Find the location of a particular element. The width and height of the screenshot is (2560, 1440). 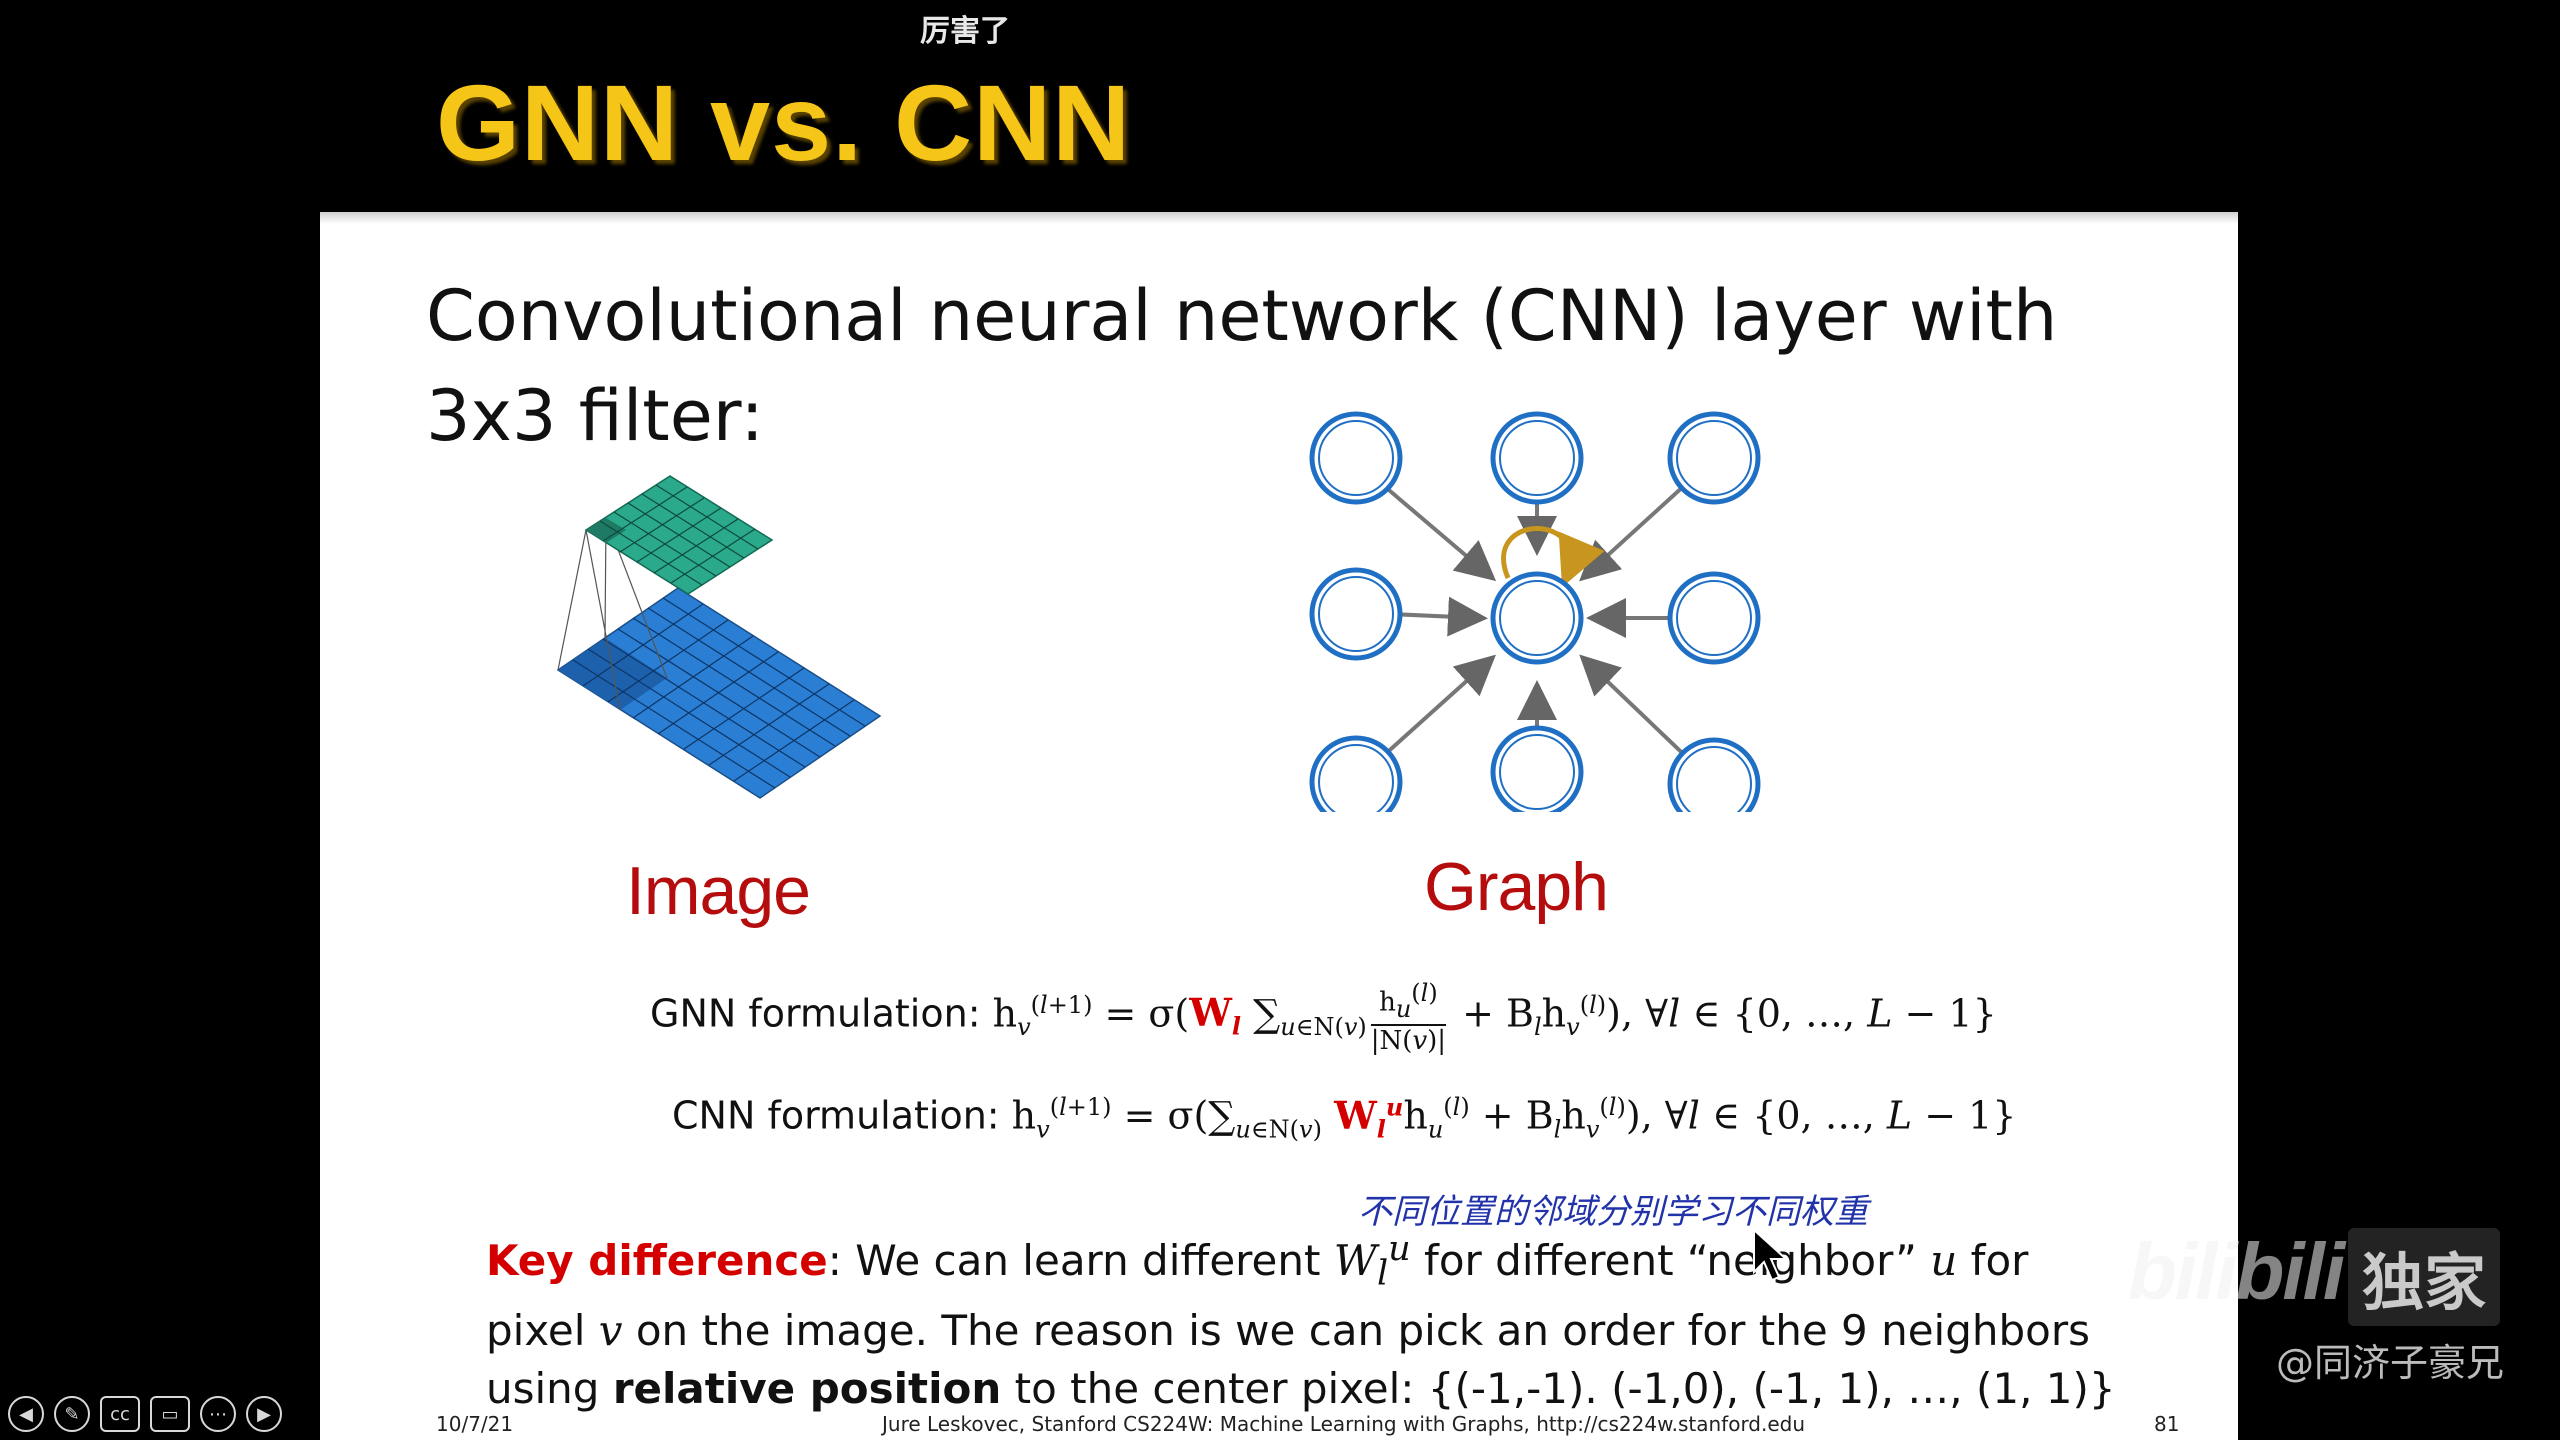

pen-icon: ✎ is located at coordinates (72, 1414).